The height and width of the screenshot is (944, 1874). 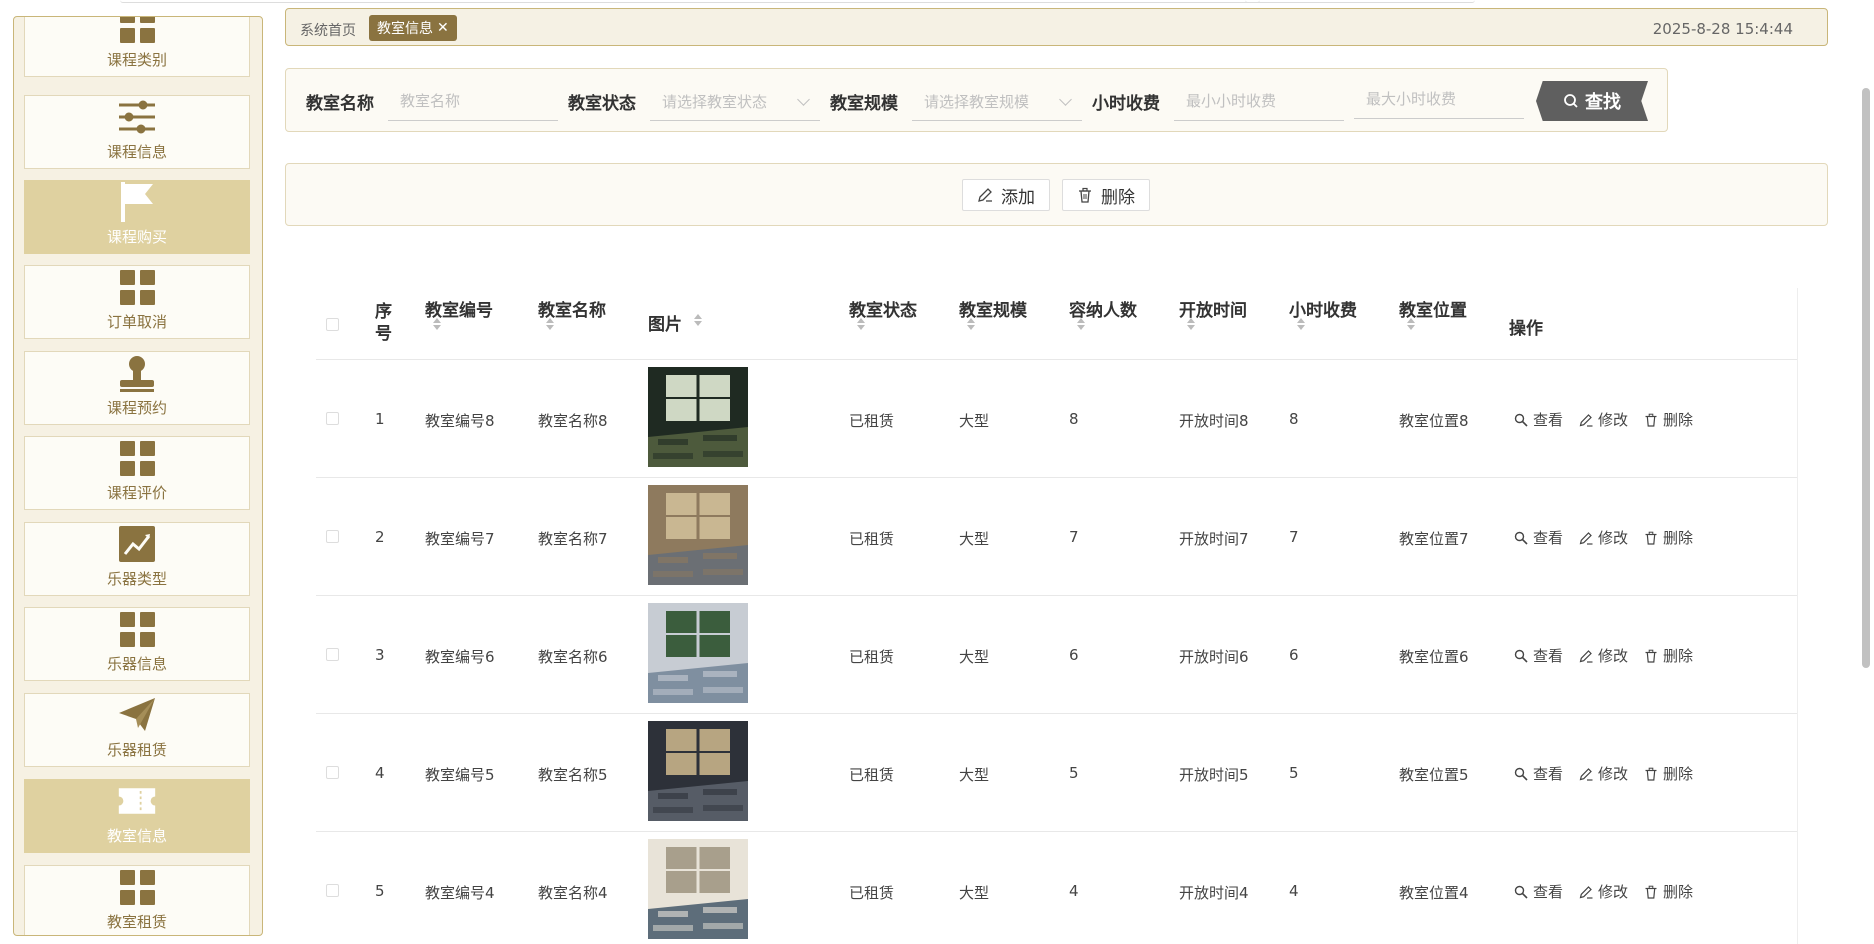 I want to click on sidebar-item-label: 教室租赁, so click(x=136, y=922).